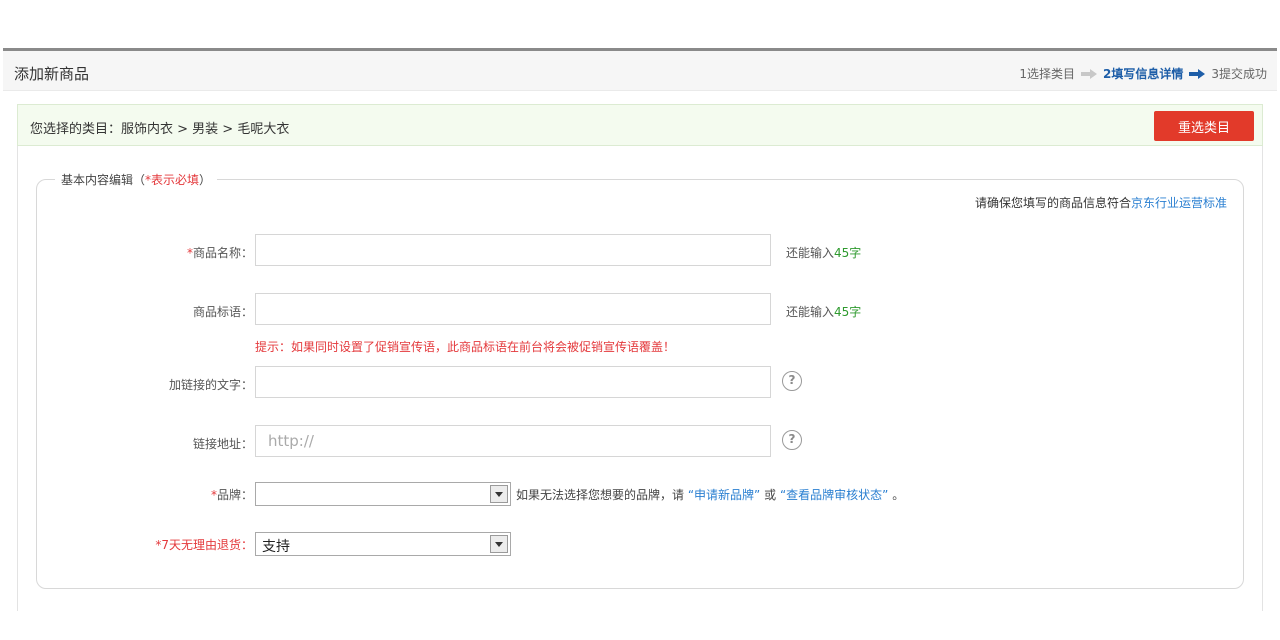  I want to click on step-indicator: 1选择类目 2填写信息详情 3提交成功, so click(1143, 73).